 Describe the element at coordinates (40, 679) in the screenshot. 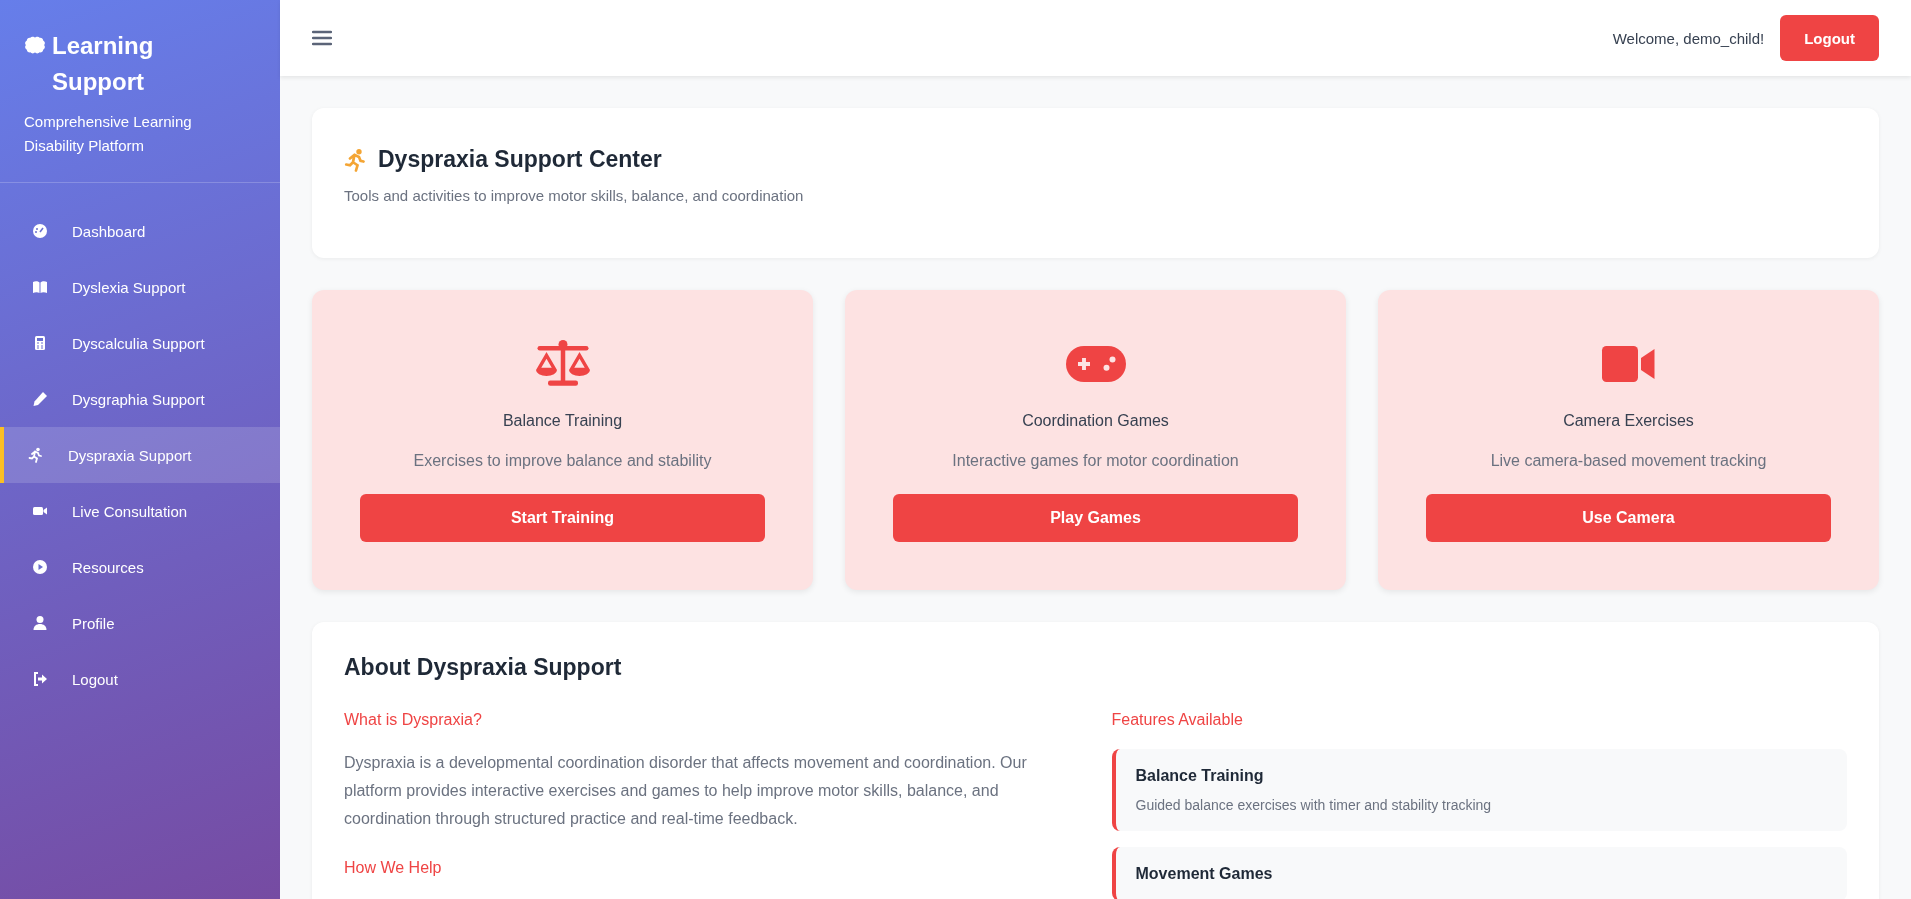

I see `sign-out-icon` at that location.